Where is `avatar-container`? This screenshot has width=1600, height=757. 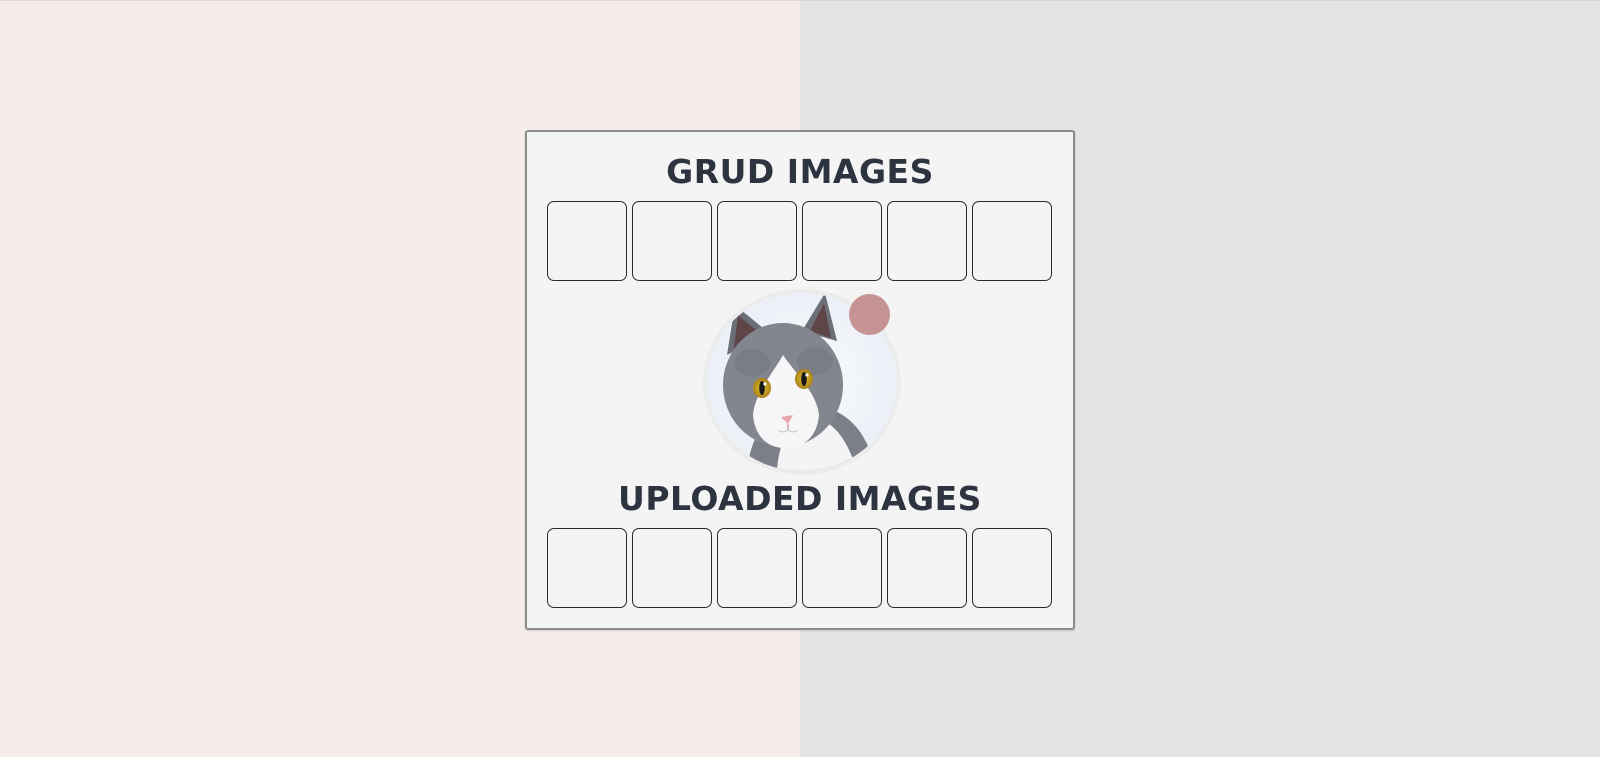 avatar-container is located at coordinates (803, 382).